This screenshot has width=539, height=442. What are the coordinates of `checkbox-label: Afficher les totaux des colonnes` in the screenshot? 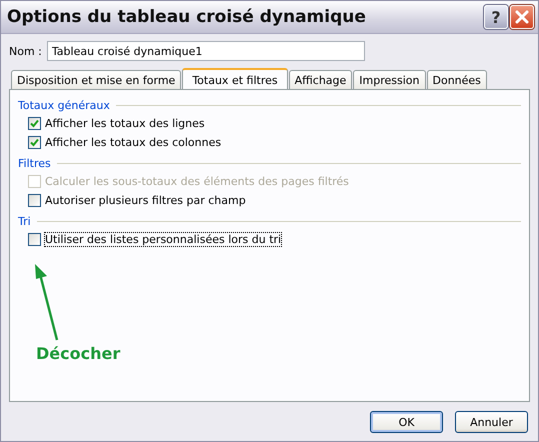 It's located at (133, 142).